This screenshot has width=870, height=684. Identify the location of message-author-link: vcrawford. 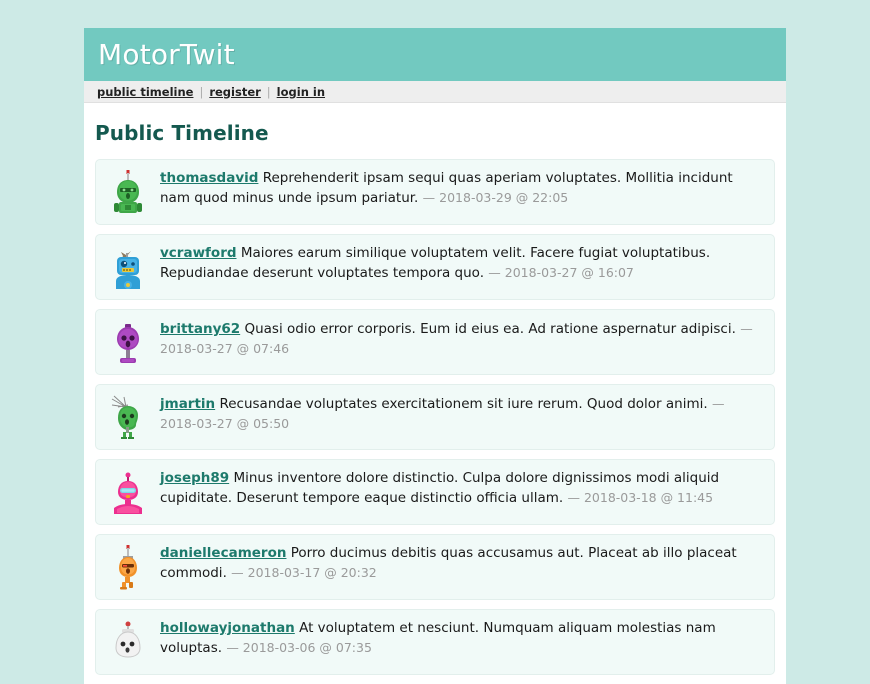
(198, 253).